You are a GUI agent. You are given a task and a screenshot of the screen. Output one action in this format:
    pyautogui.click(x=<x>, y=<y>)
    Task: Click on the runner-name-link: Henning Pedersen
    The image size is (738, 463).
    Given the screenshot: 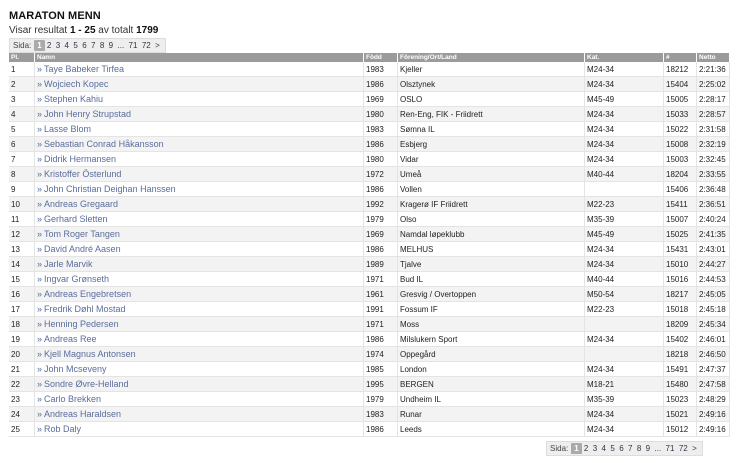 What is the action you would take?
    pyautogui.click(x=81, y=324)
    